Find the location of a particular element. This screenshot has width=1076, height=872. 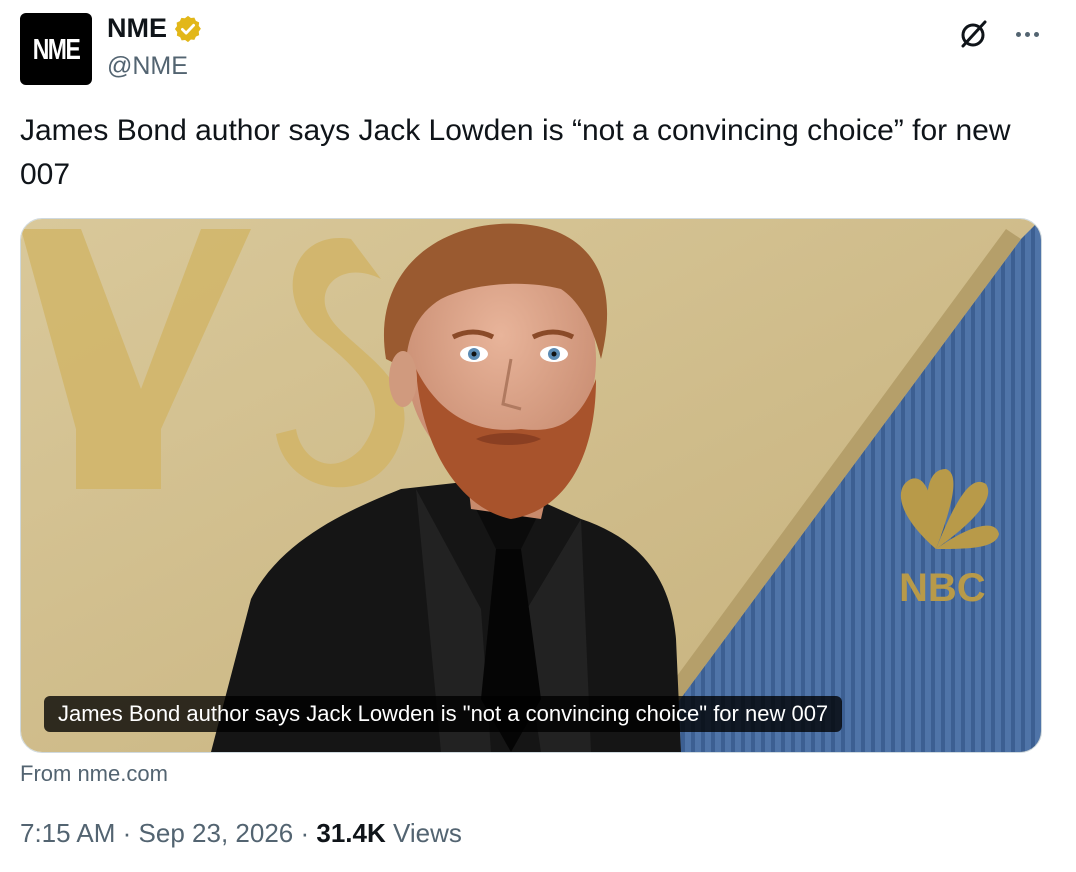

author-name-row: NME is located at coordinates (155, 28).